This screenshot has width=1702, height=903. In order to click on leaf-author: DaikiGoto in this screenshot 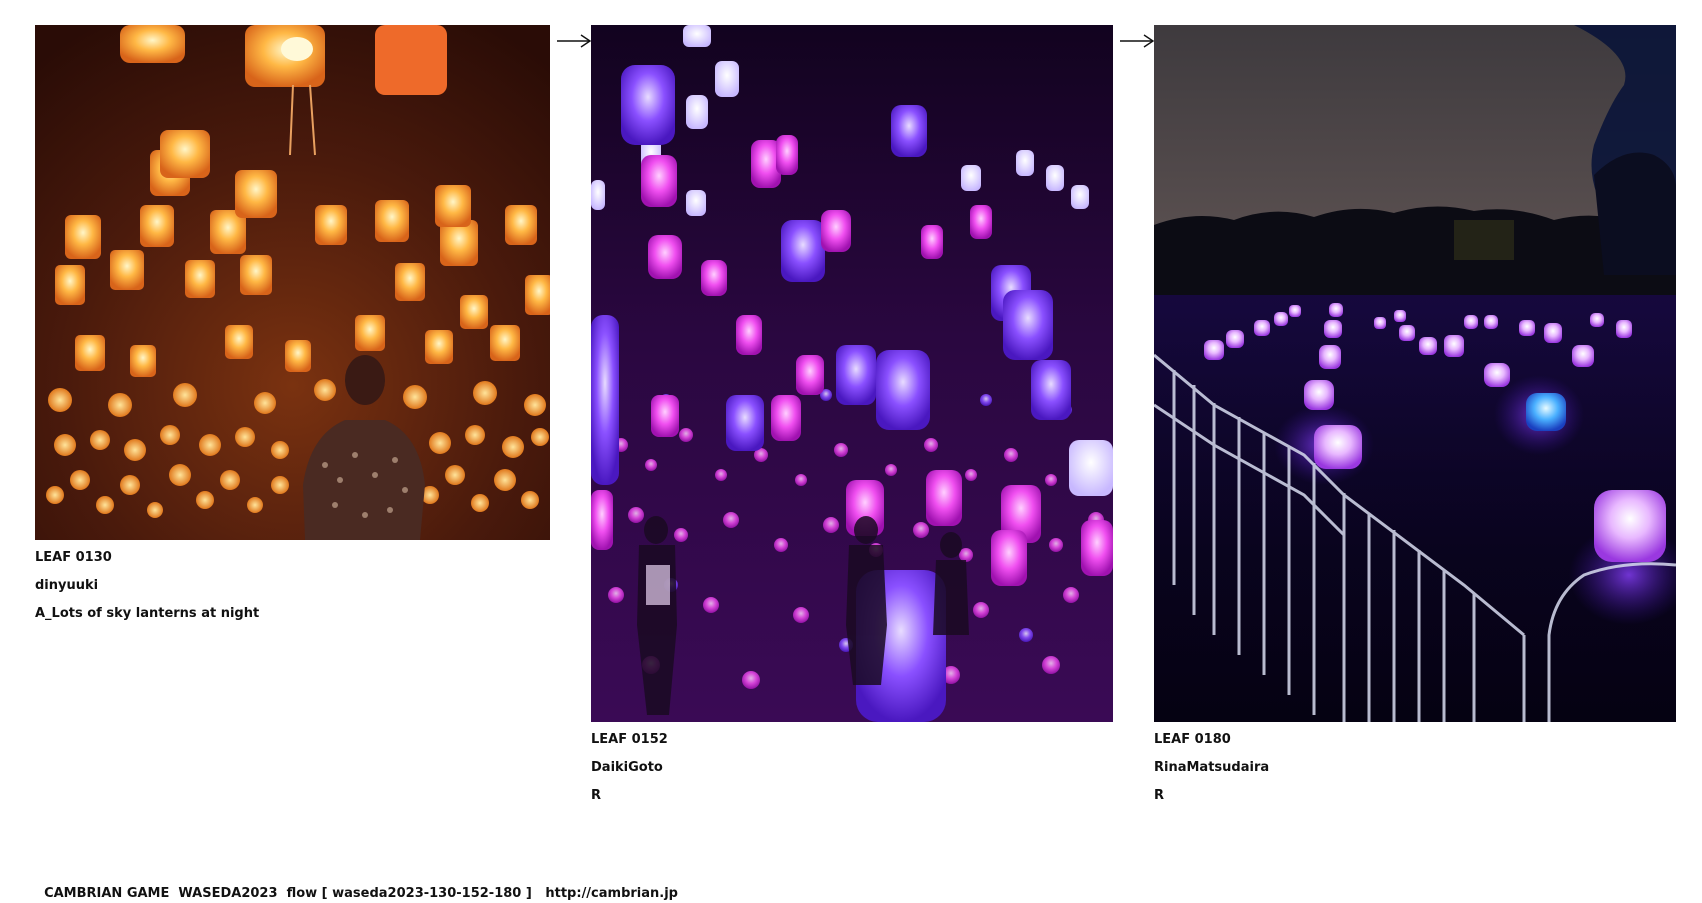, I will do `click(851, 768)`.